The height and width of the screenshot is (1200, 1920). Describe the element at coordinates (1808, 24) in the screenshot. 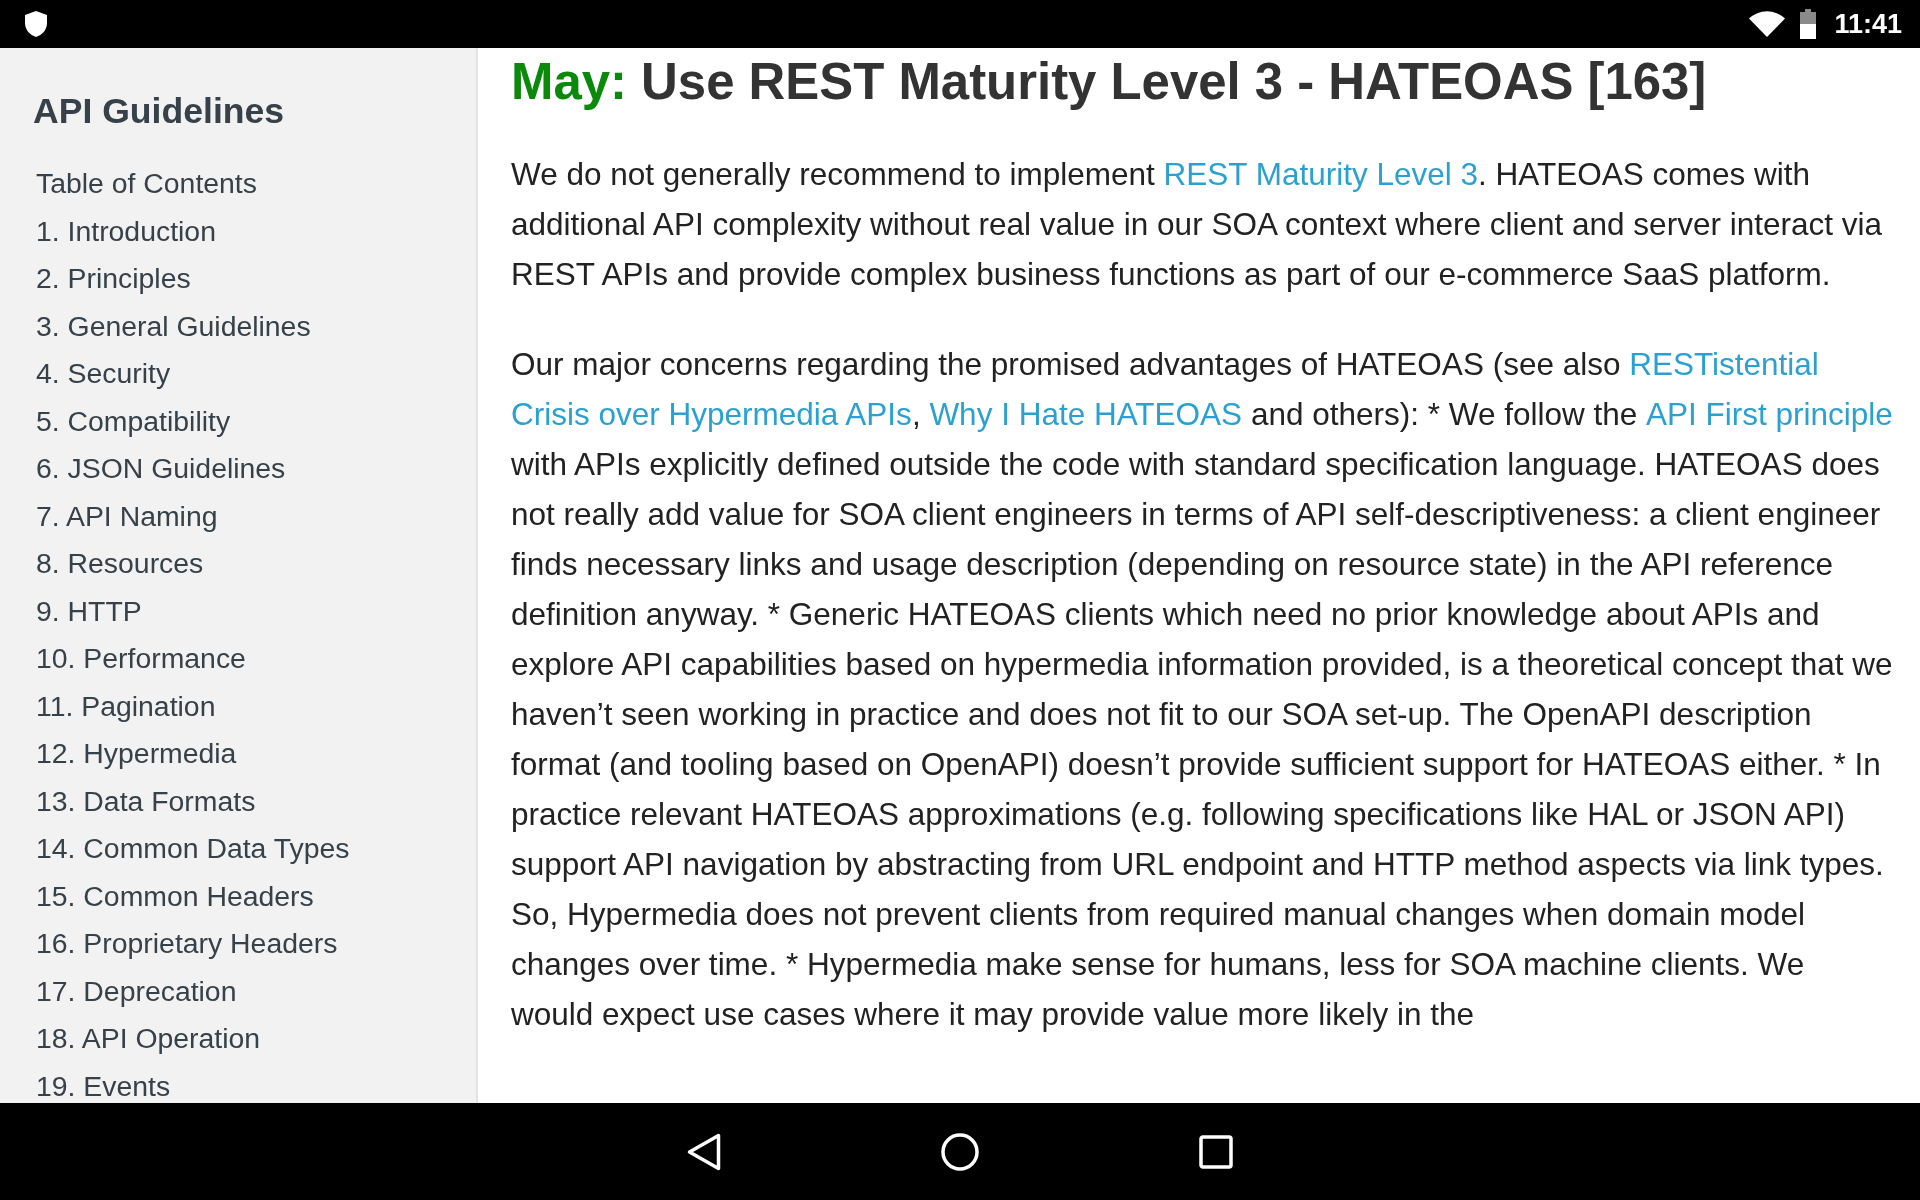

I see `battery-icon` at that location.